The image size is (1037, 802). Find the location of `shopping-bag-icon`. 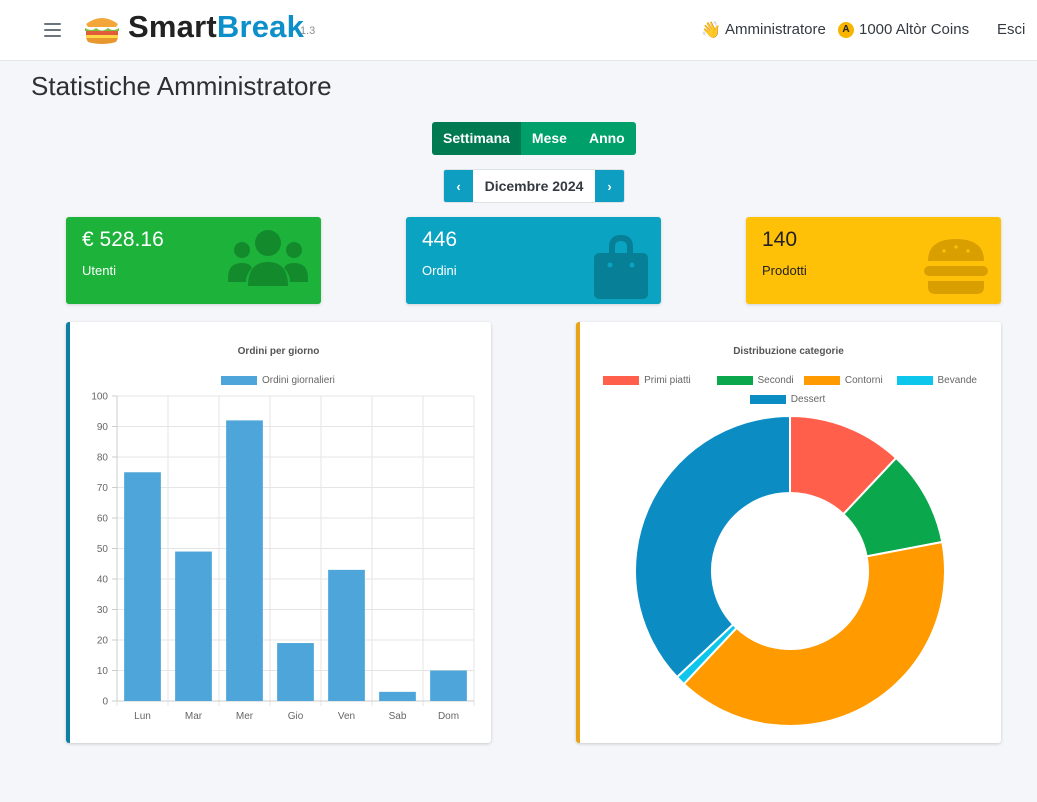

shopping-bag-icon is located at coordinates (621, 267).